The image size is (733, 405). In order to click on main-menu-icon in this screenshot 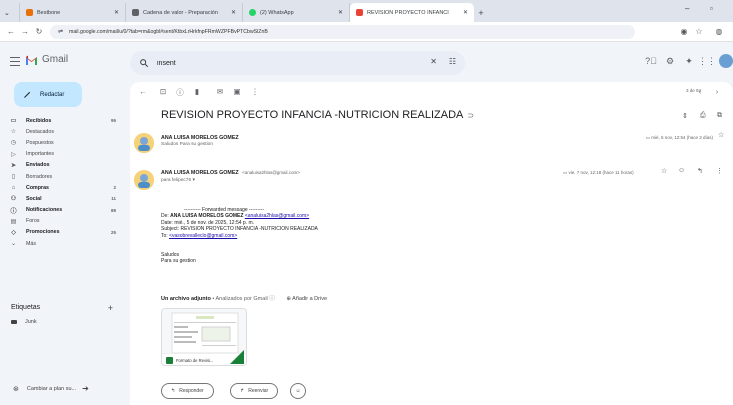, I will do `click(15, 62)`.